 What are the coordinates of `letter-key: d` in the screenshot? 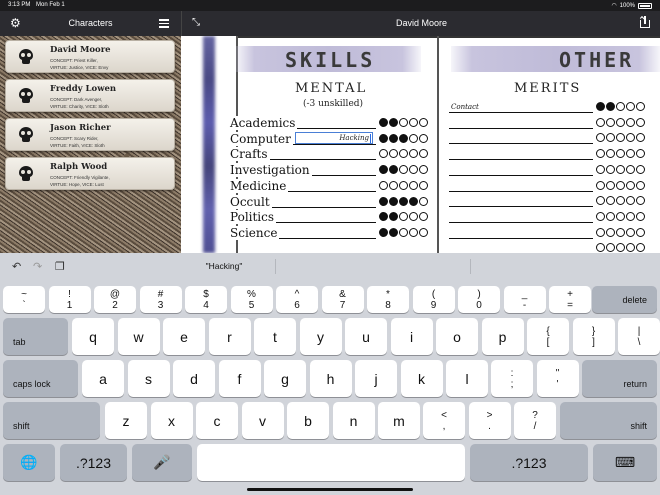 It's located at (194, 378).